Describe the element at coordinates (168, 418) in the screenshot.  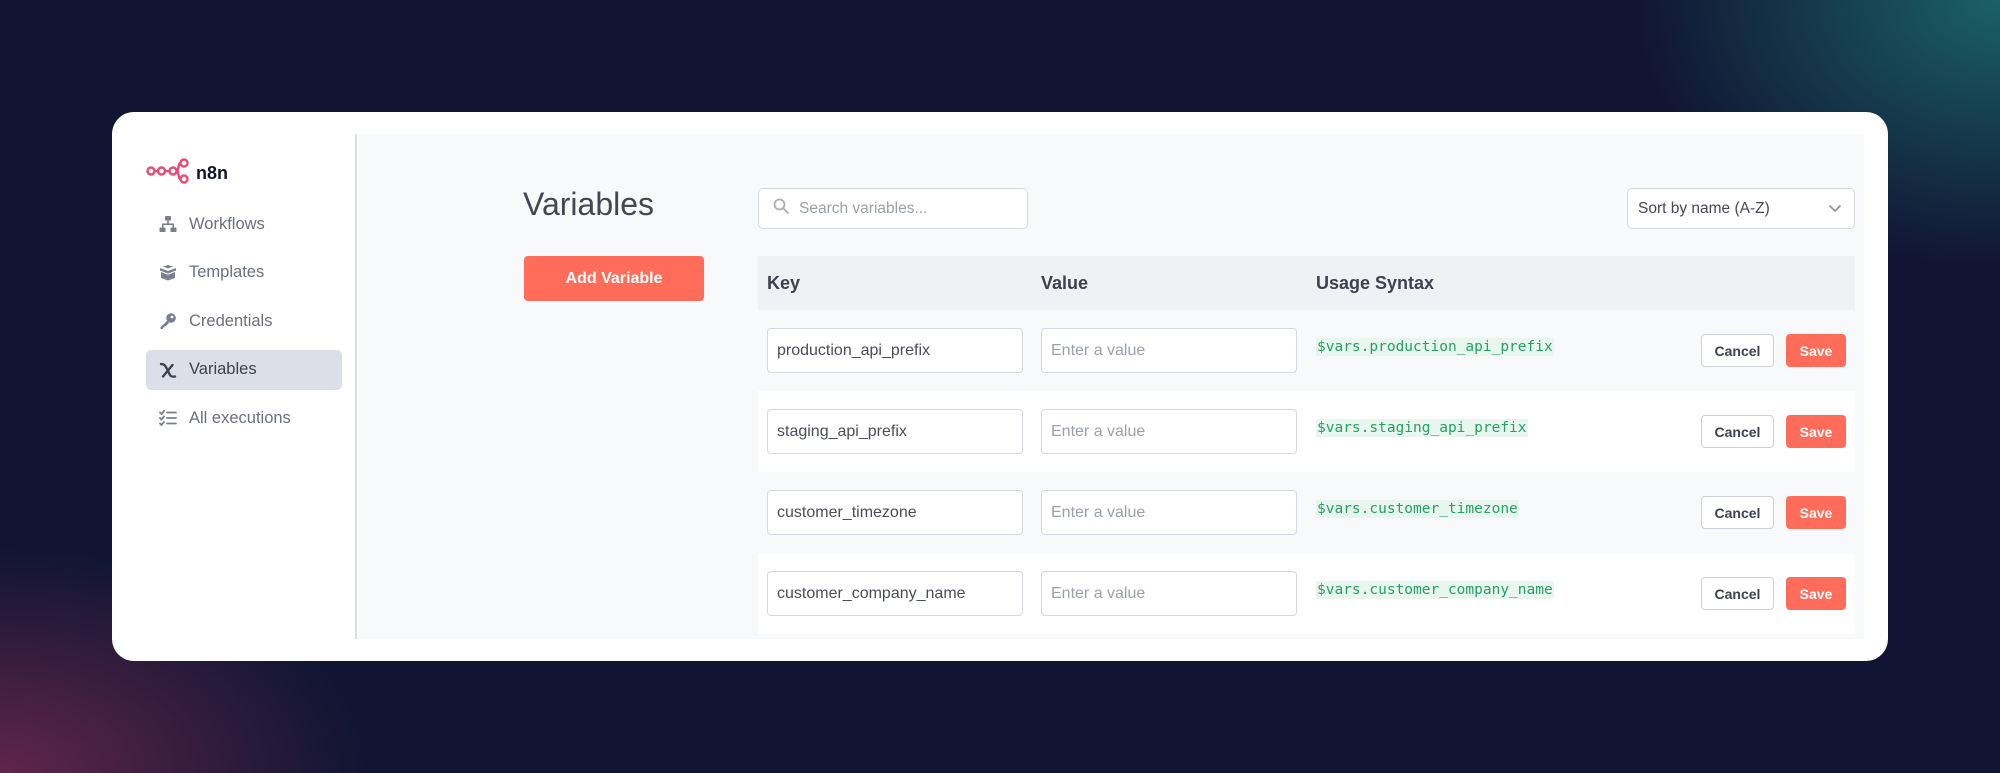
I see `executions-list-icon` at that location.